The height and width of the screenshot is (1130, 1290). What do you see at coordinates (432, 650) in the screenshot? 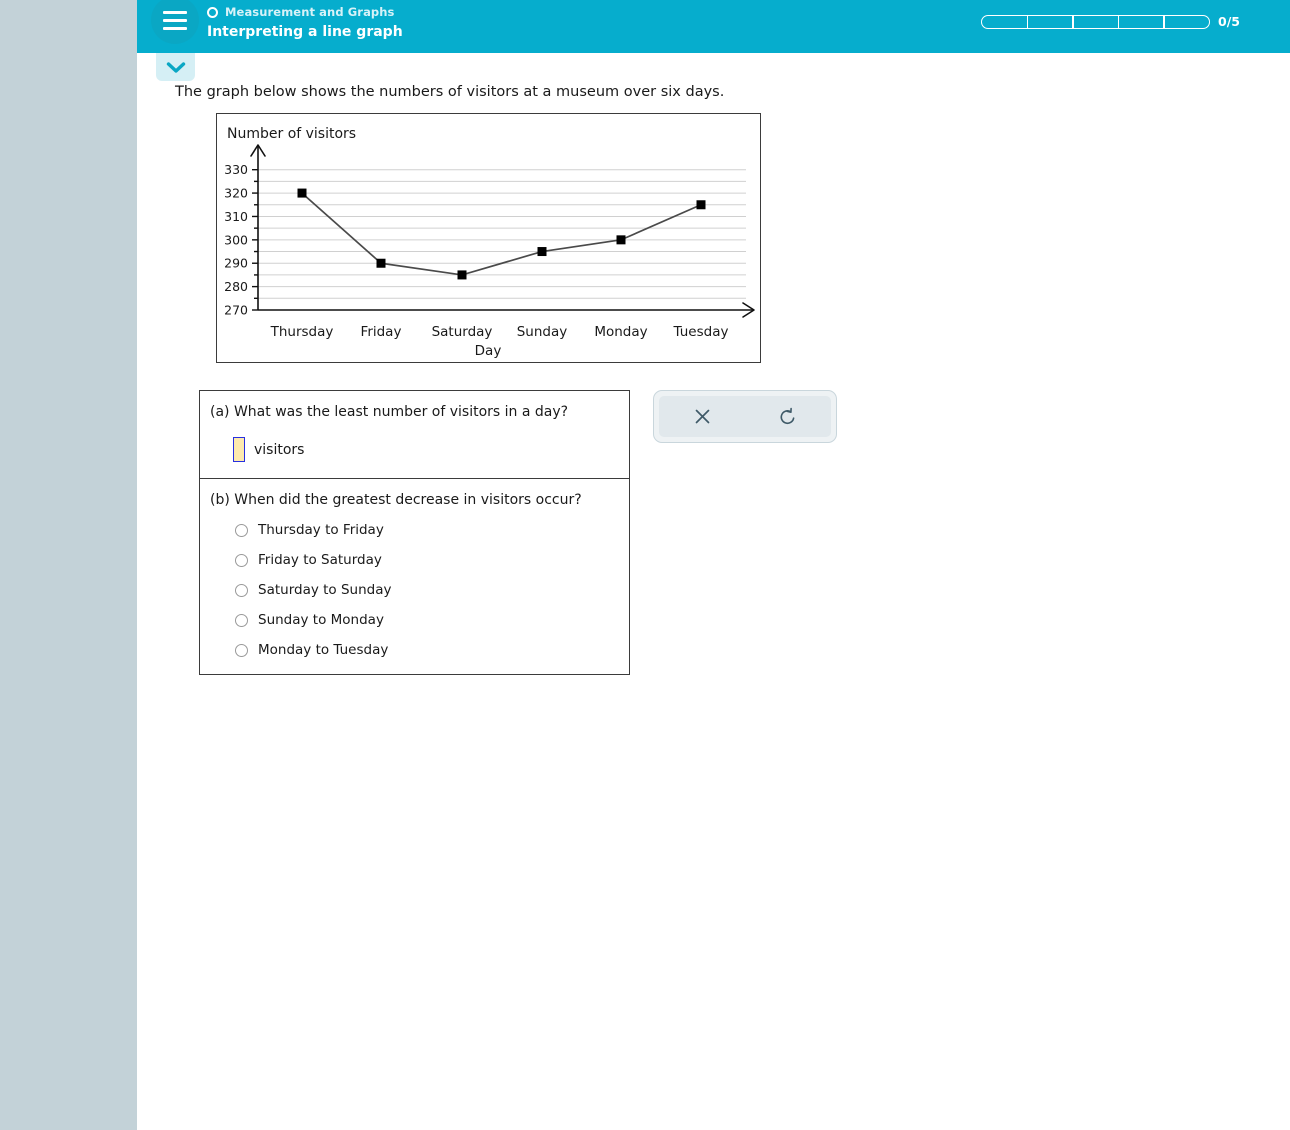
I see `radio-option-monday-to-tuesday: Monday to Tuesday` at bounding box center [432, 650].